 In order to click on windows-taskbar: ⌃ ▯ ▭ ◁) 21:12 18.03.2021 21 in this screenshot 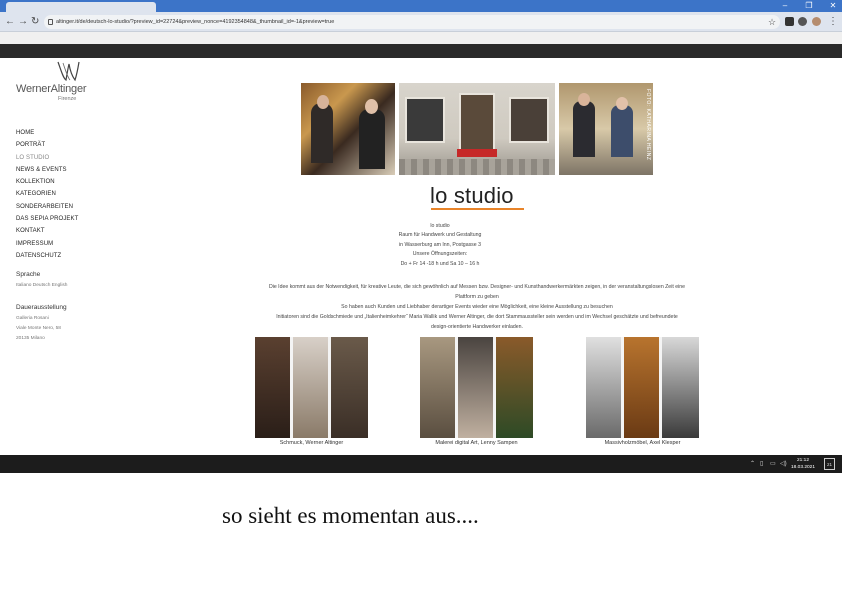, I will do `click(421, 464)`.